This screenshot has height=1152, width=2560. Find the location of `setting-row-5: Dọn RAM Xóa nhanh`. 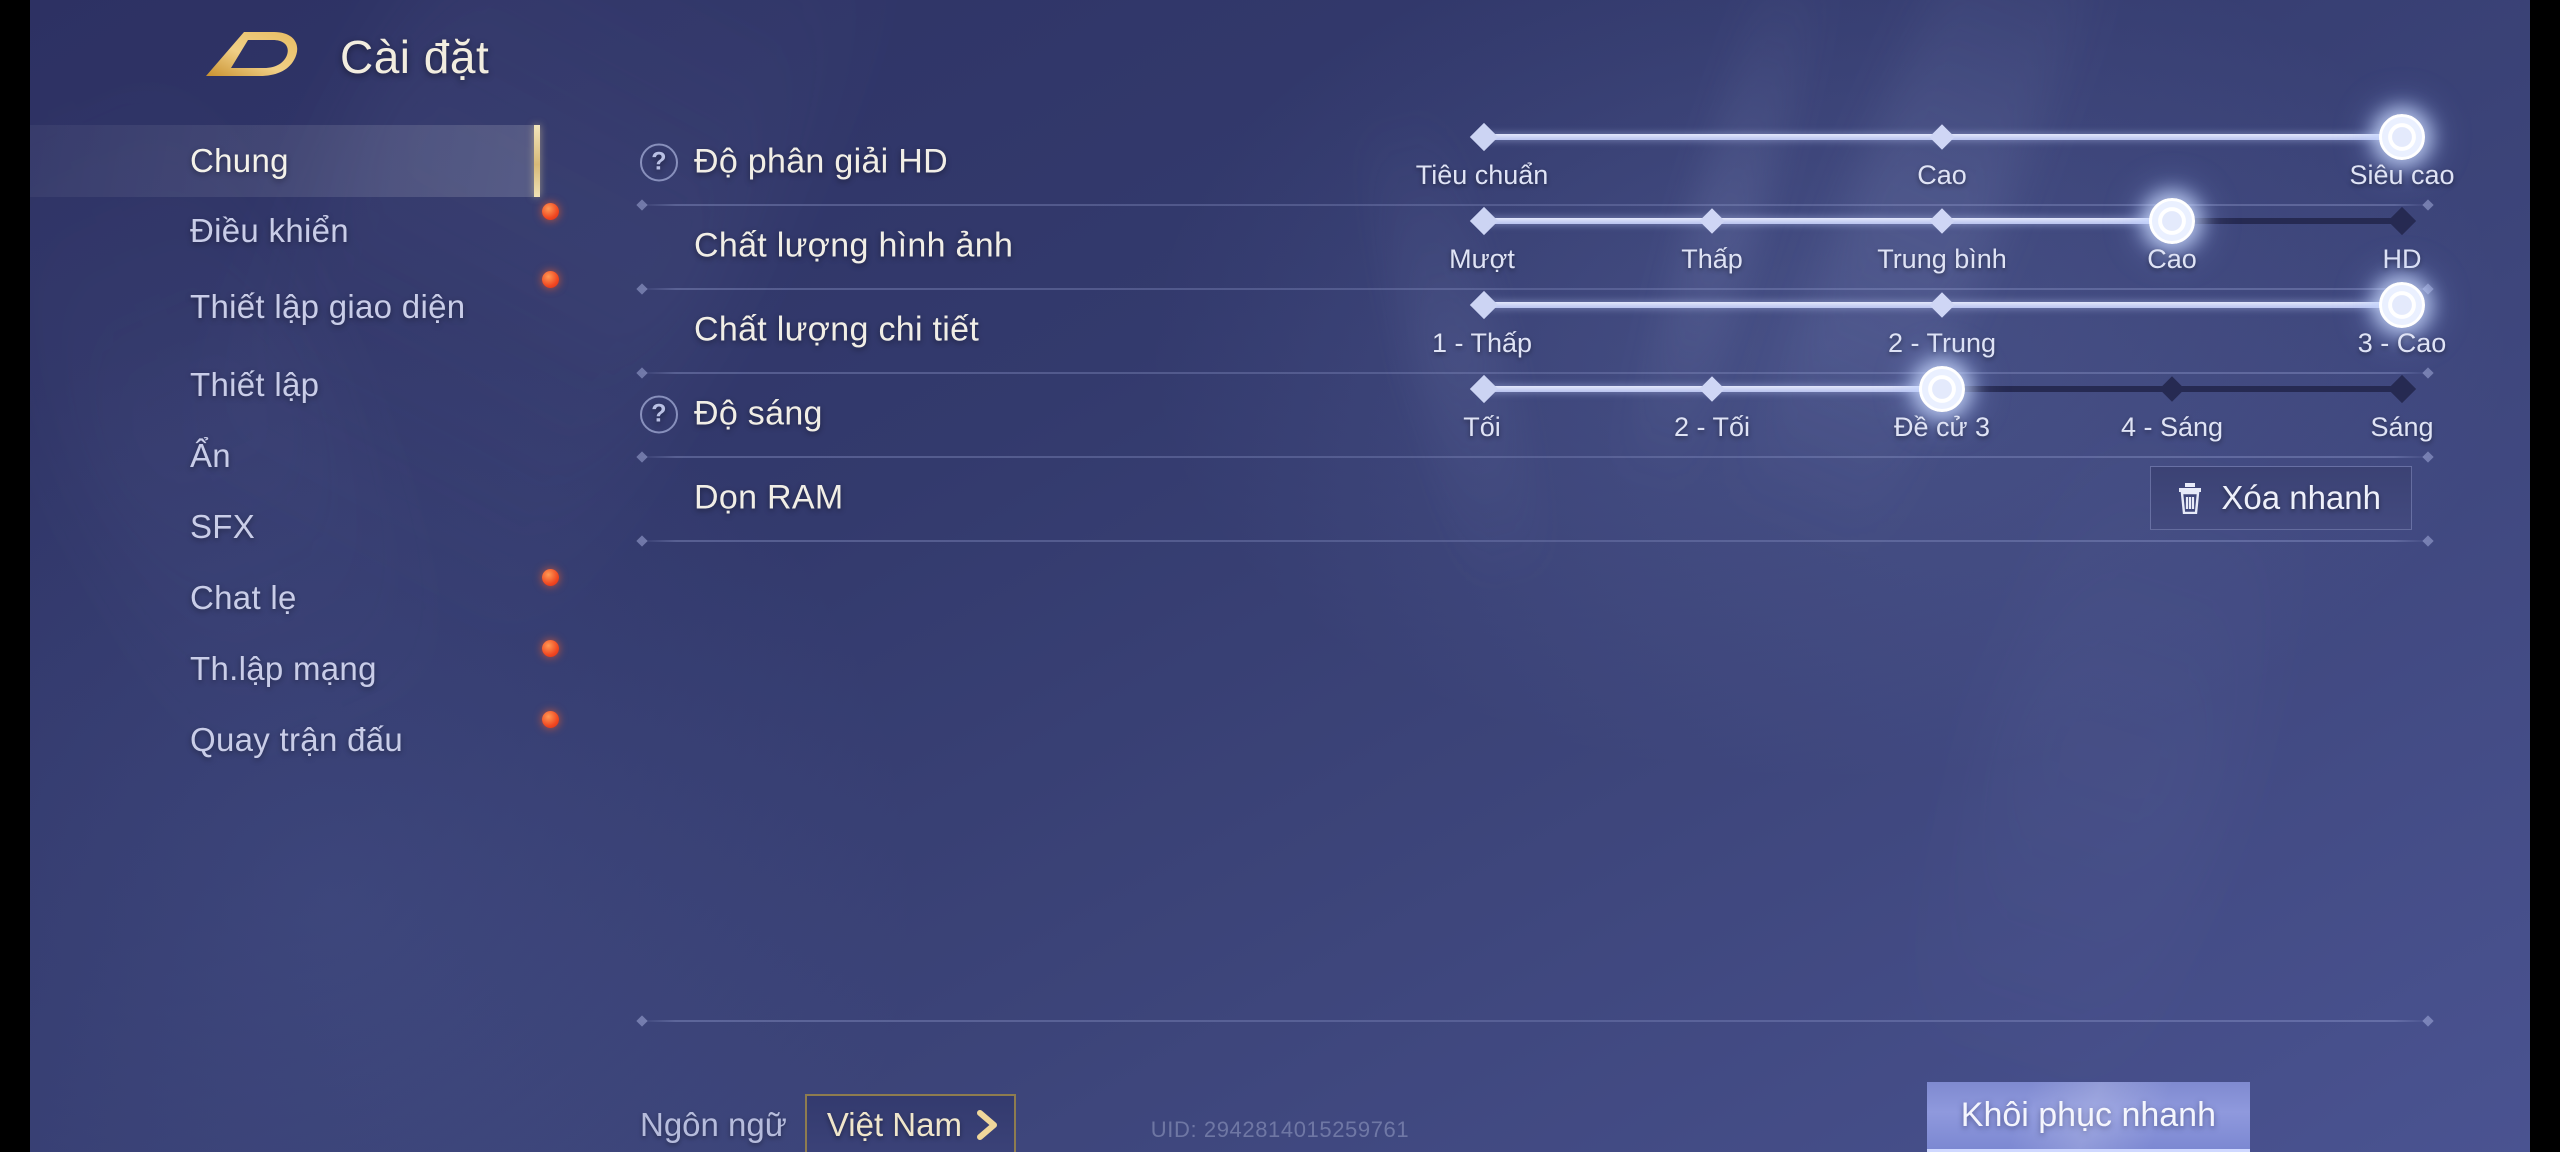

setting-row-5: Dọn RAM Xóa nhanh is located at coordinates (1535, 498).